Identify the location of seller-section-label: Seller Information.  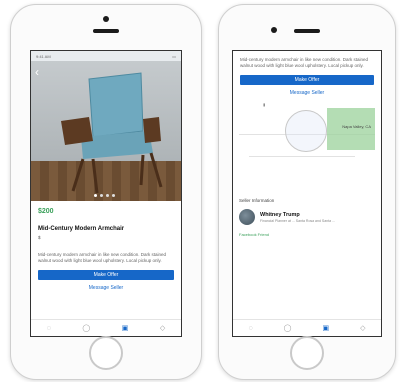
(257, 200).